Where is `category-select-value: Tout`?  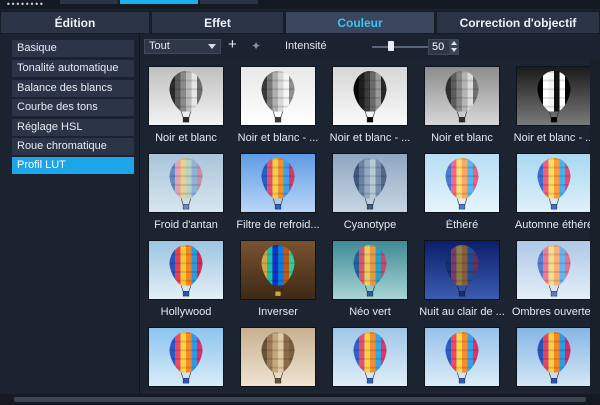 category-select-value: Tout is located at coordinates (159, 46).